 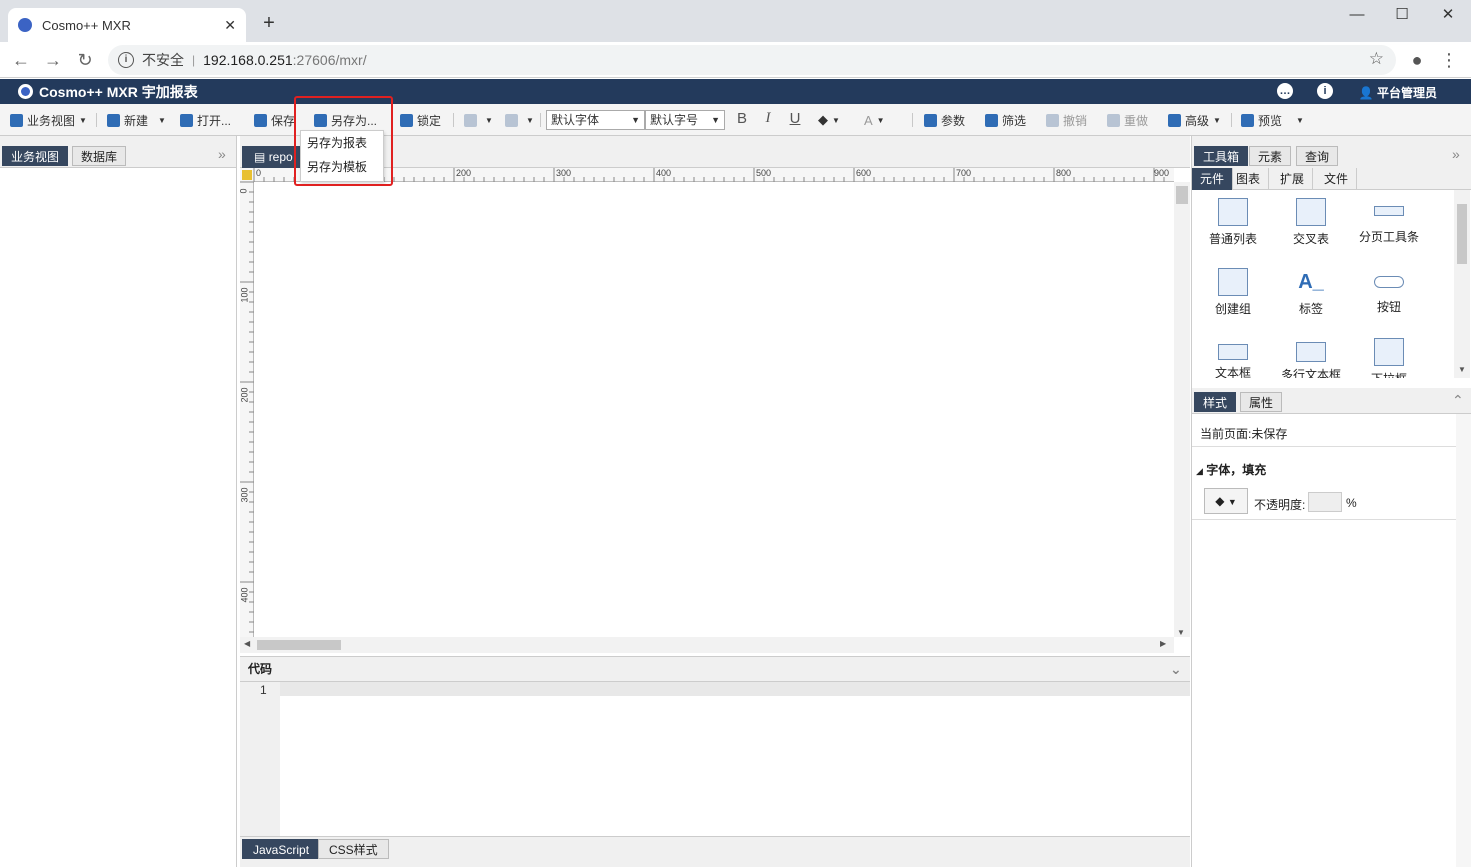 I want to click on tab-css: CSS样式, so click(x=353, y=849).